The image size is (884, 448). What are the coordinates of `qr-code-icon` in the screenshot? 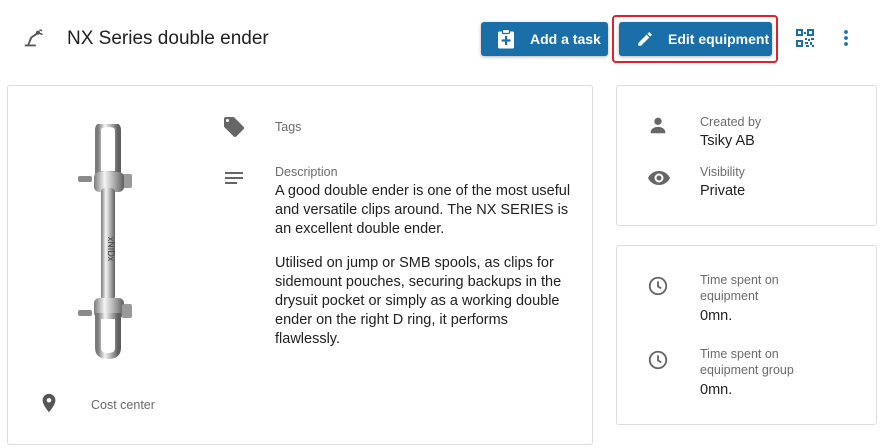 It's located at (805, 38).